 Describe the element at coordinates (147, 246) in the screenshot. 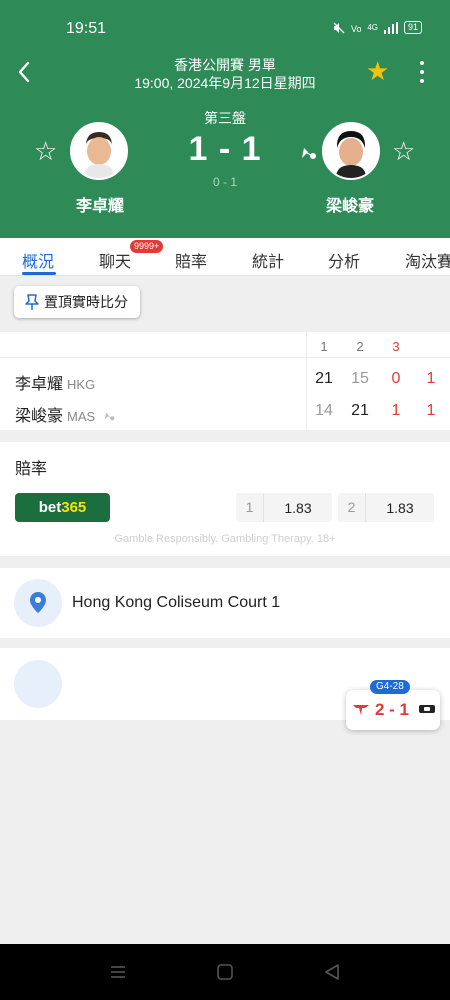

I see `chat-badge: 9999+` at that location.